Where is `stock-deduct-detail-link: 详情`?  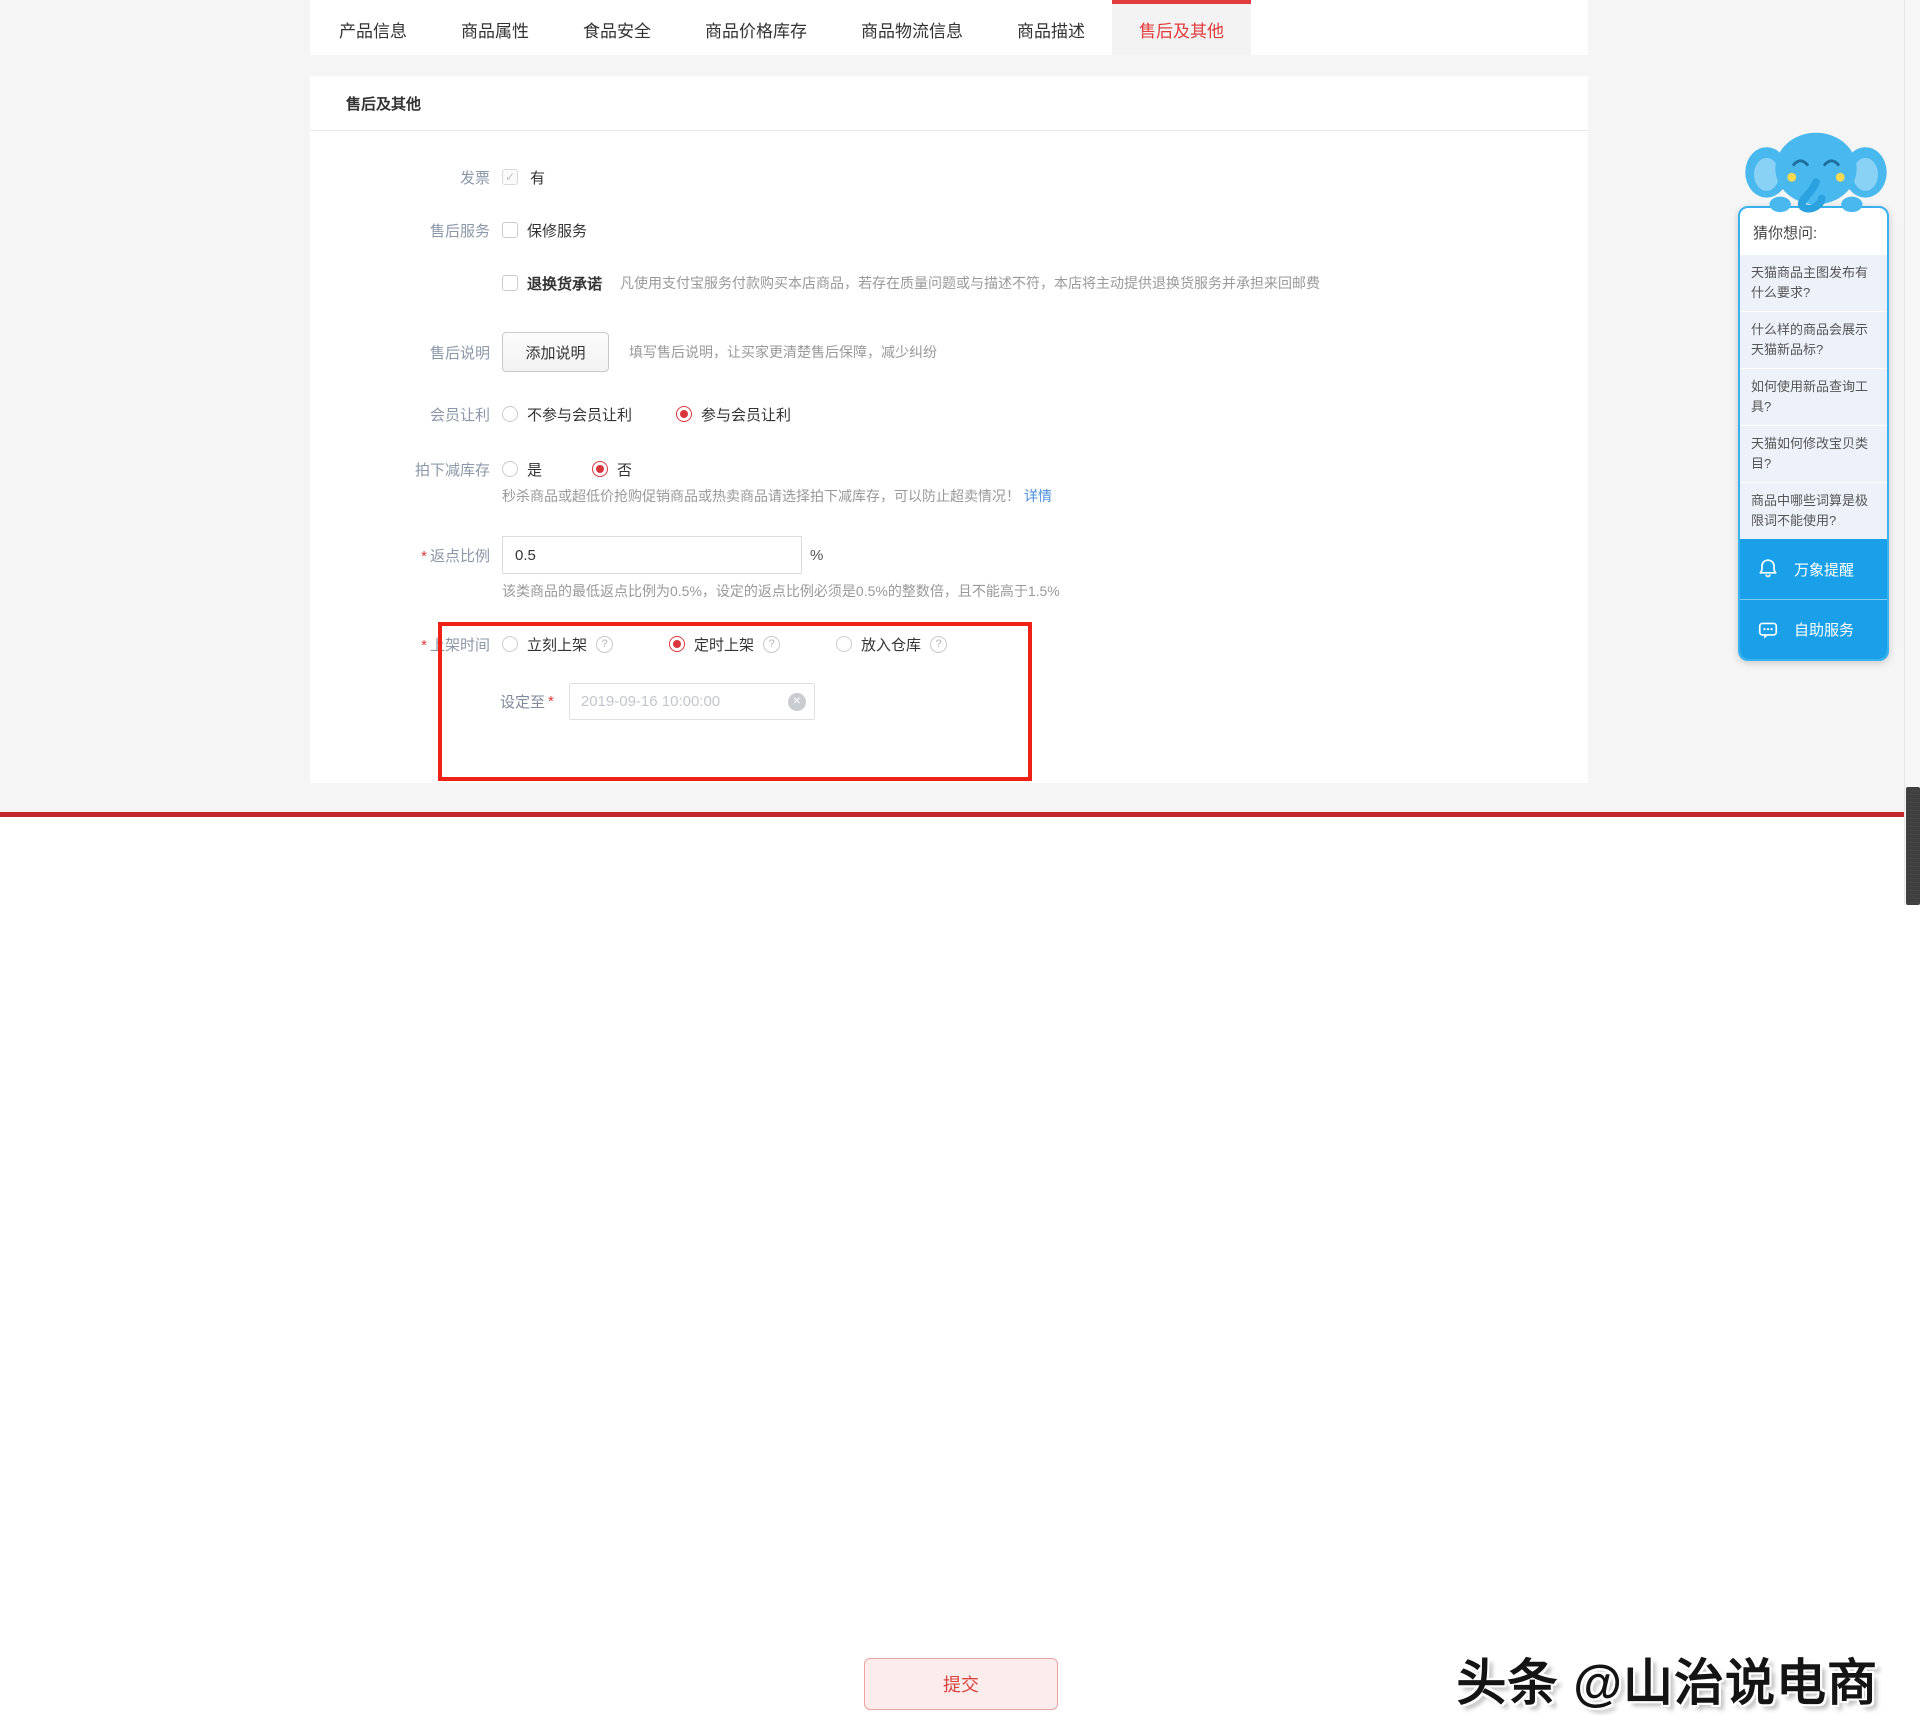
stock-deduct-detail-link: 详情 is located at coordinates (1038, 496).